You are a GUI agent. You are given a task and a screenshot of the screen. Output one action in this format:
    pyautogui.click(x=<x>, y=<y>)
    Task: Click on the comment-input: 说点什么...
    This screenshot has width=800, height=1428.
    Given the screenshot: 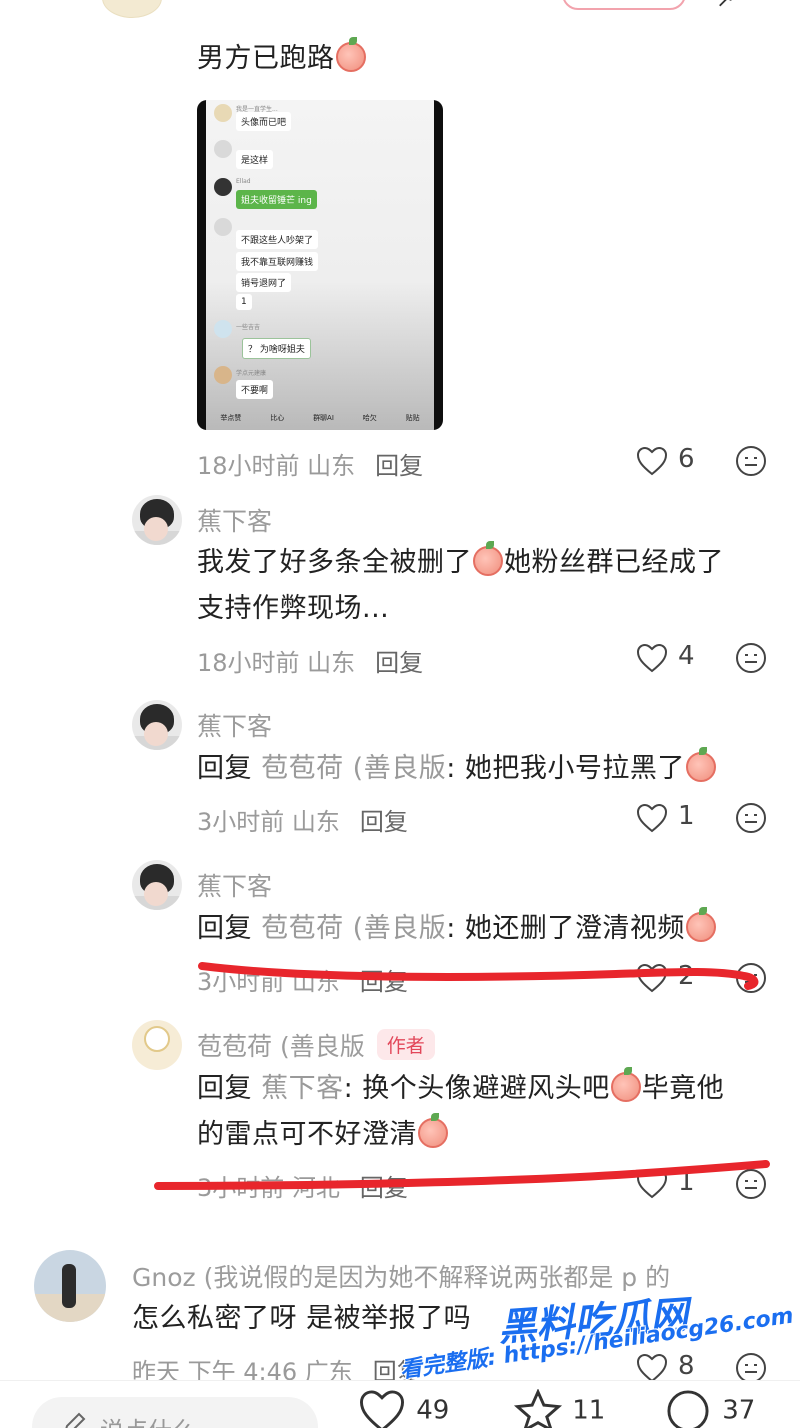 What is the action you would take?
    pyautogui.click(x=175, y=1412)
    